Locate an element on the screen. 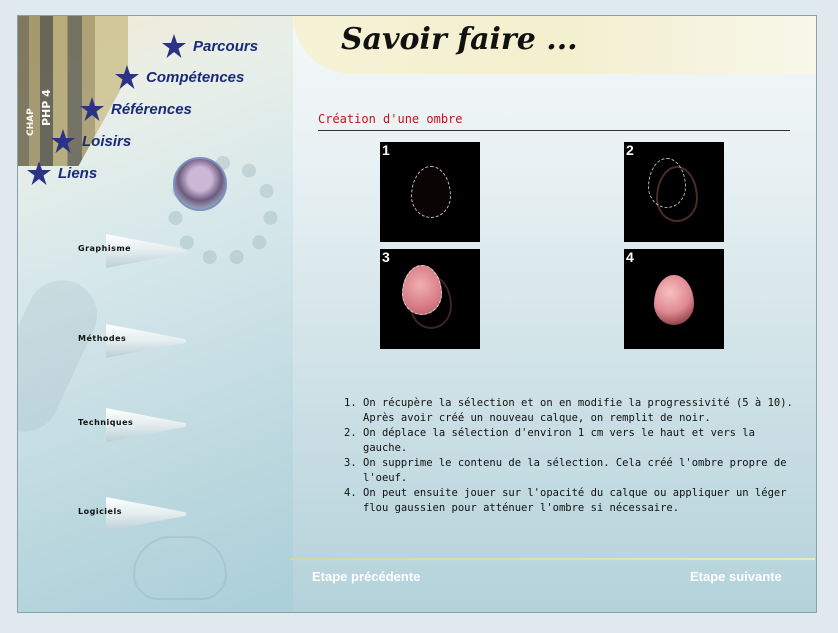 This screenshot has height=633, width=838. step-image-1: 1 is located at coordinates (430, 192).